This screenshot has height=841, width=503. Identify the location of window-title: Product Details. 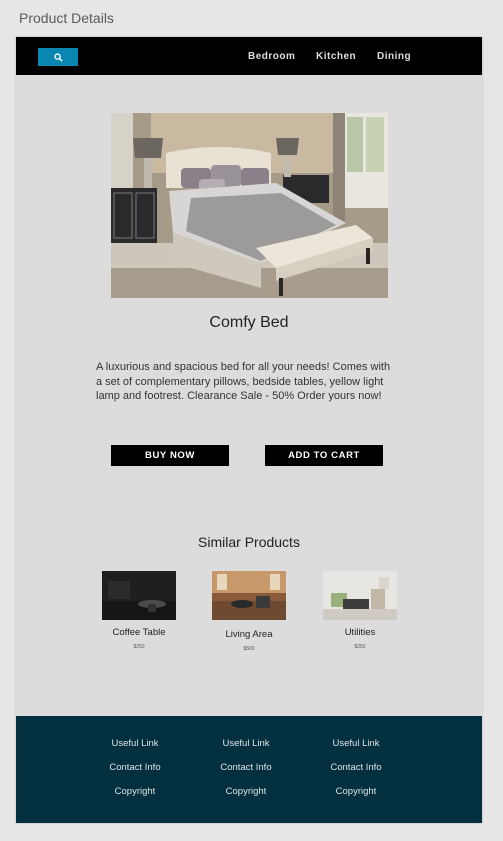
(66, 18).